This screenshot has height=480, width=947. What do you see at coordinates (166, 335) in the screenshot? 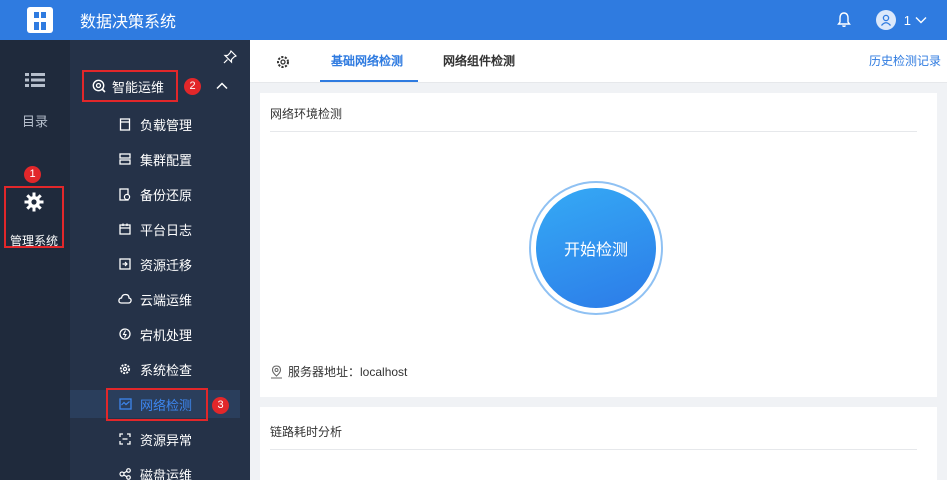
I see `sidebar-item-label: 宕机处理` at bounding box center [166, 335].